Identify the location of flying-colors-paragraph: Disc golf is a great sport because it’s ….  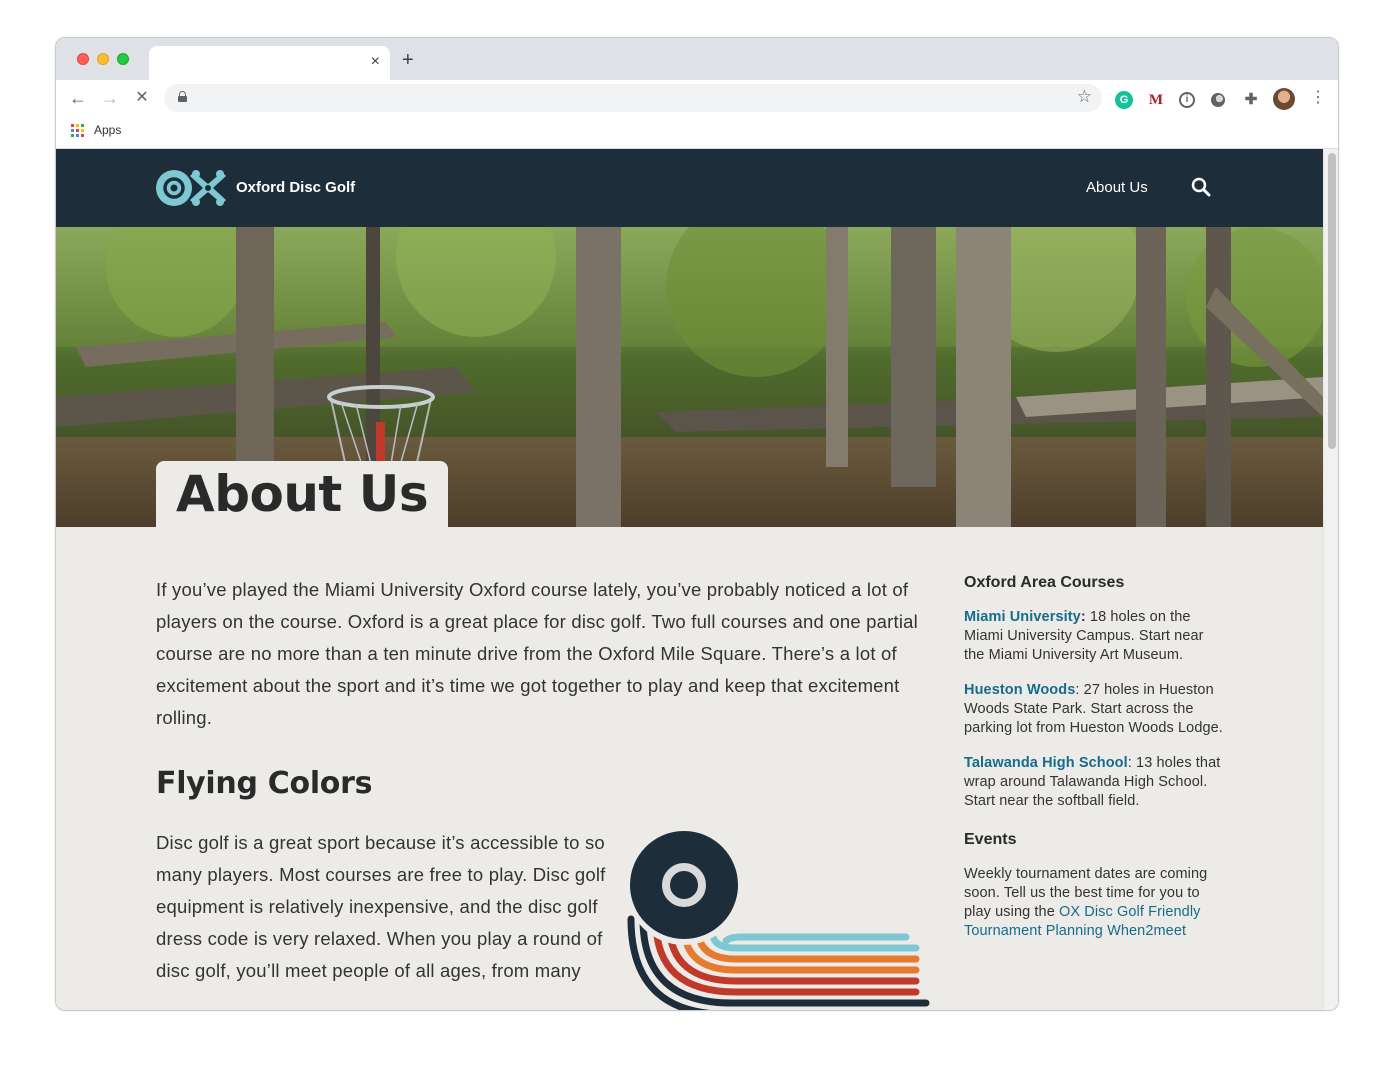
(381, 906).